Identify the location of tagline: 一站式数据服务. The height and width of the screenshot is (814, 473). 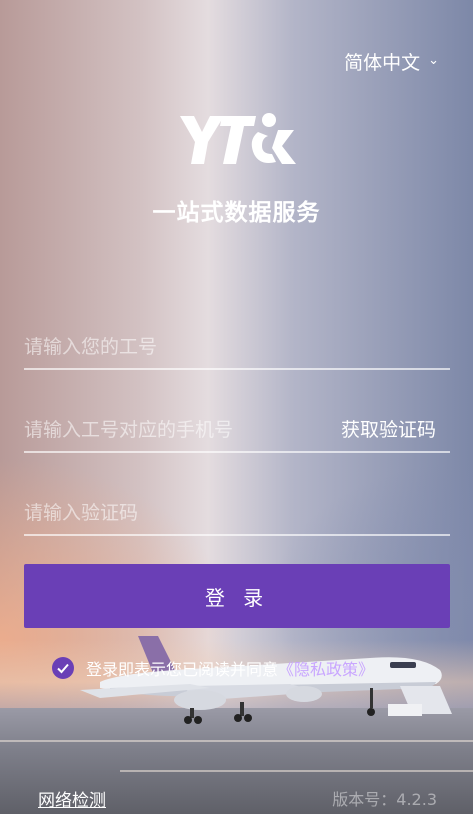
(236, 213).